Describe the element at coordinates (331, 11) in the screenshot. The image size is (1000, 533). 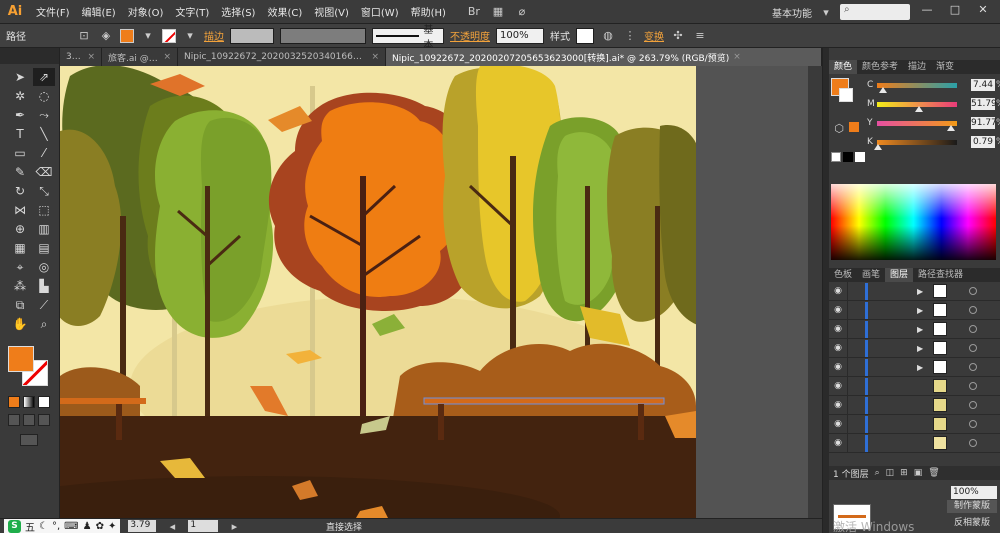
I see `menu-item: 视图(V)` at that location.